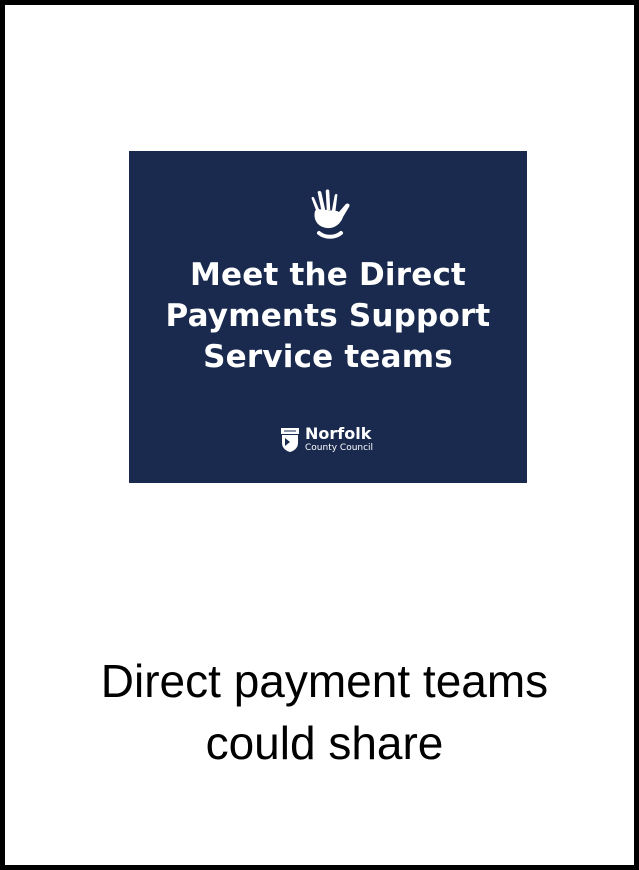 The height and width of the screenshot is (870, 639). What do you see at coordinates (324, 743) in the screenshot?
I see `caption-line: could share` at bounding box center [324, 743].